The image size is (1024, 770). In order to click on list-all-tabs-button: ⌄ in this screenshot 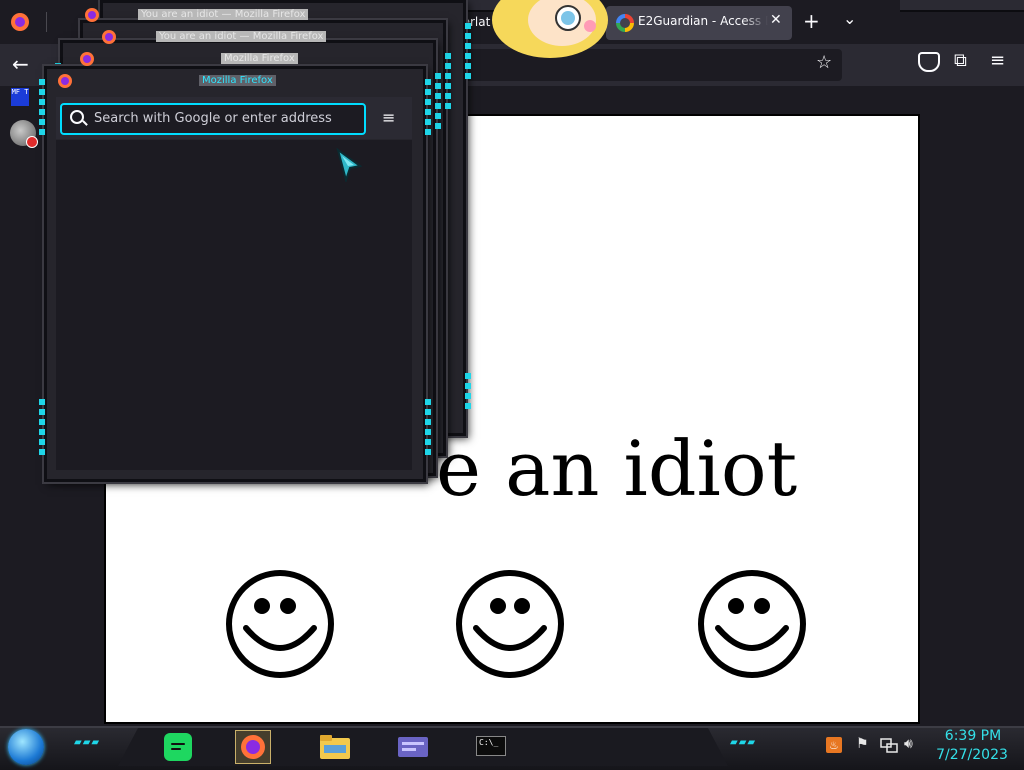, I will do `click(849, 18)`.